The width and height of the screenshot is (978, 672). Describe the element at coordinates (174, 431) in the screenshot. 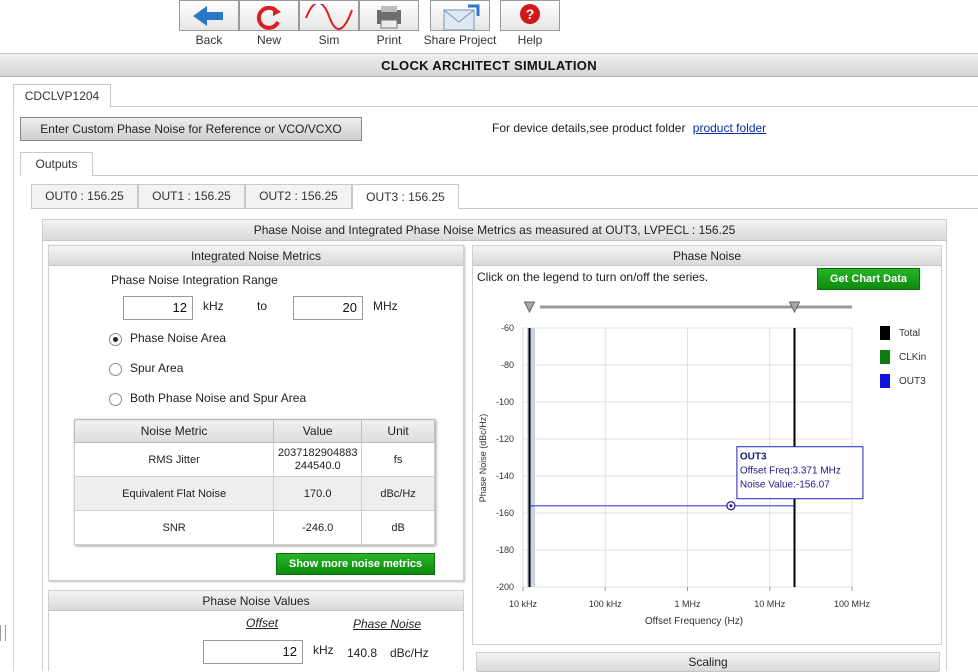

I see `header-noise-metric: Noise Metric` at that location.